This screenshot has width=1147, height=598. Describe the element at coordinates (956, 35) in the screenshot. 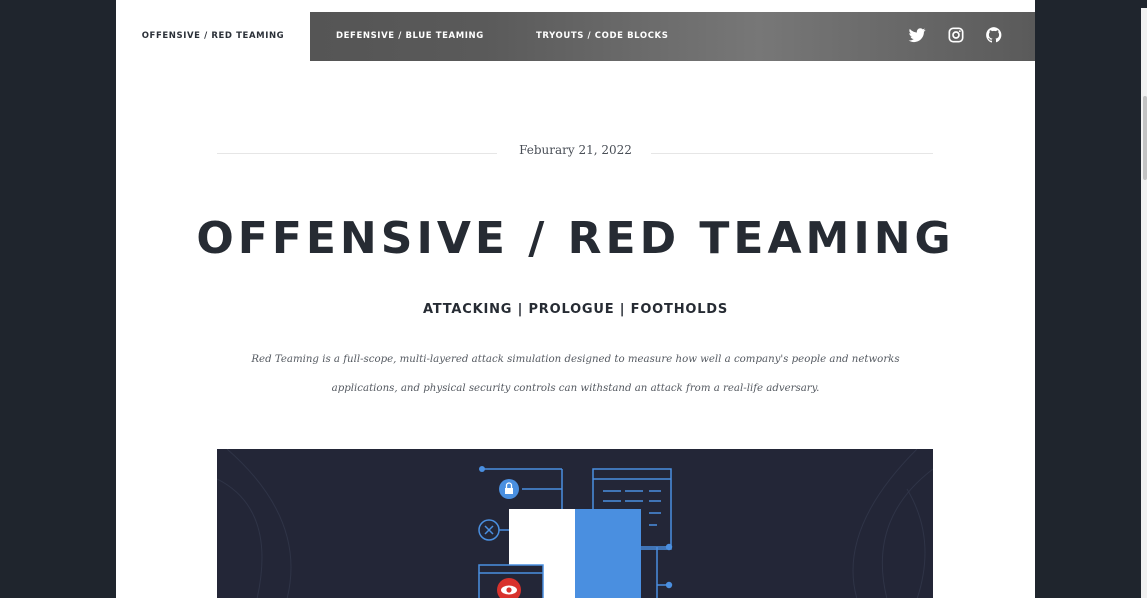

I see `instagram-icon` at that location.